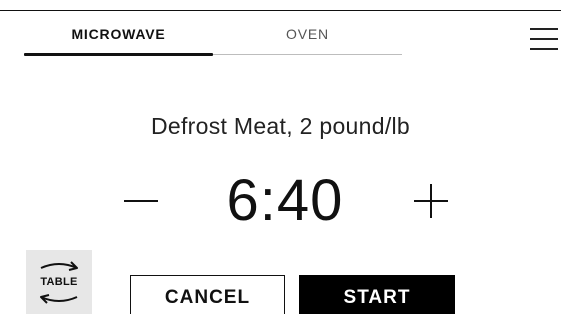 This screenshot has height=314, width=561. Describe the element at coordinates (118, 54) in the screenshot. I see `active-tab-indicator` at that location.